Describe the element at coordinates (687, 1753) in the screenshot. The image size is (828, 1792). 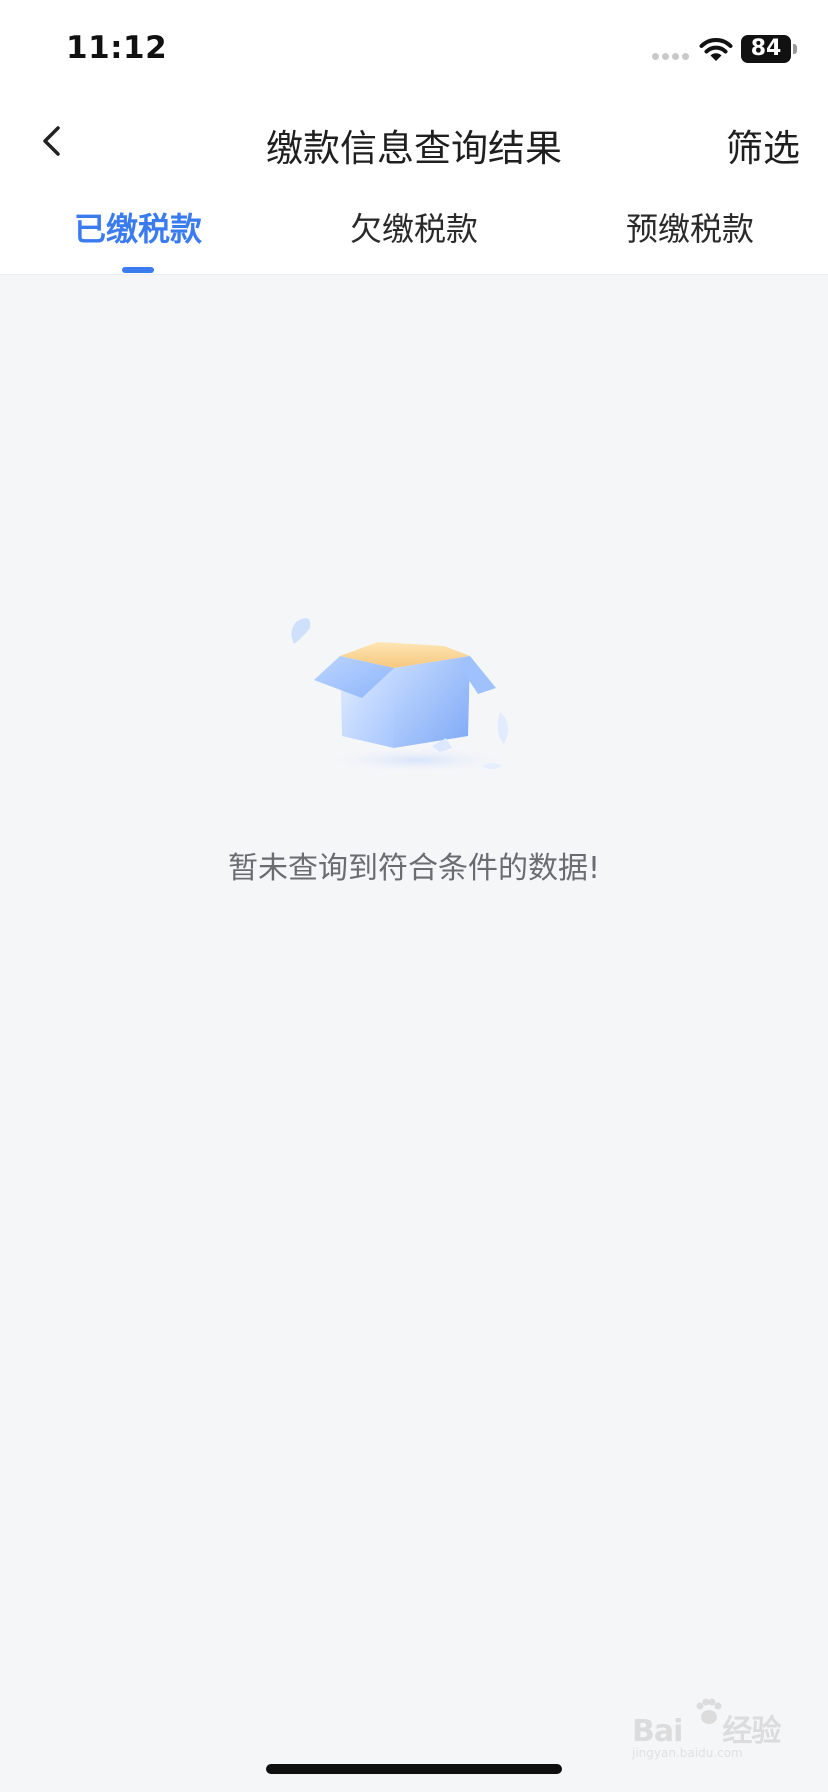
I see `watermark-domain: jingyan.baidu.com` at that location.